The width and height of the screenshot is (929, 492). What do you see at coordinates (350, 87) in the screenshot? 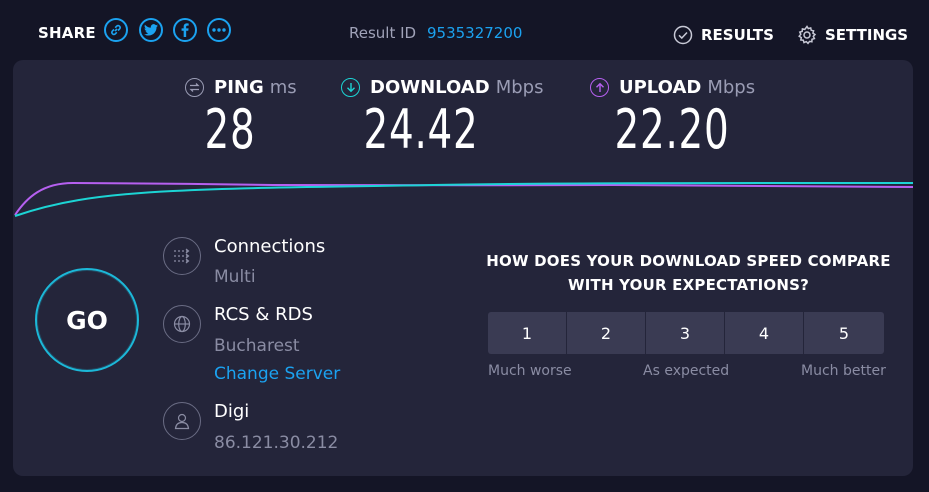
I see `download-arrow-icon` at bounding box center [350, 87].